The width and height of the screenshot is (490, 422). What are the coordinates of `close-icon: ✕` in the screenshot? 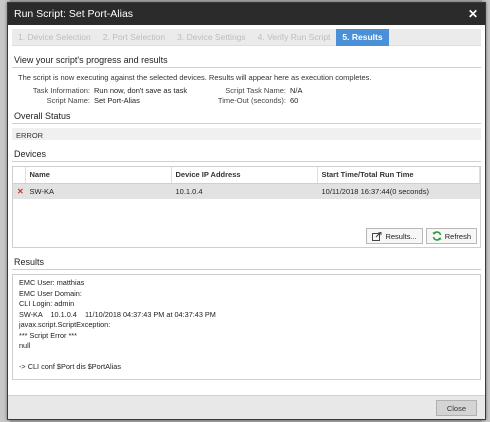 It's located at (473, 14).